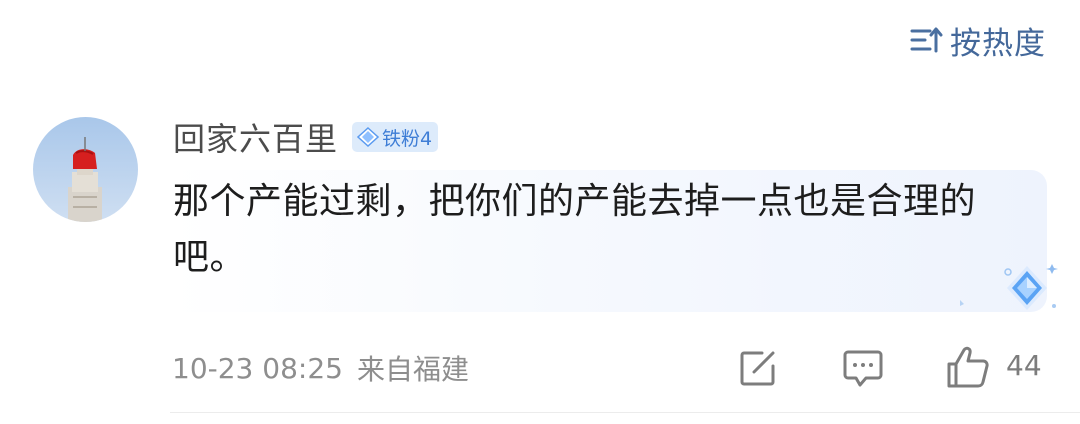 The height and width of the screenshot is (424, 1080). Describe the element at coordinates (407, 138) in the screenshot. I see `badge-label: 铁粉4` at that location.